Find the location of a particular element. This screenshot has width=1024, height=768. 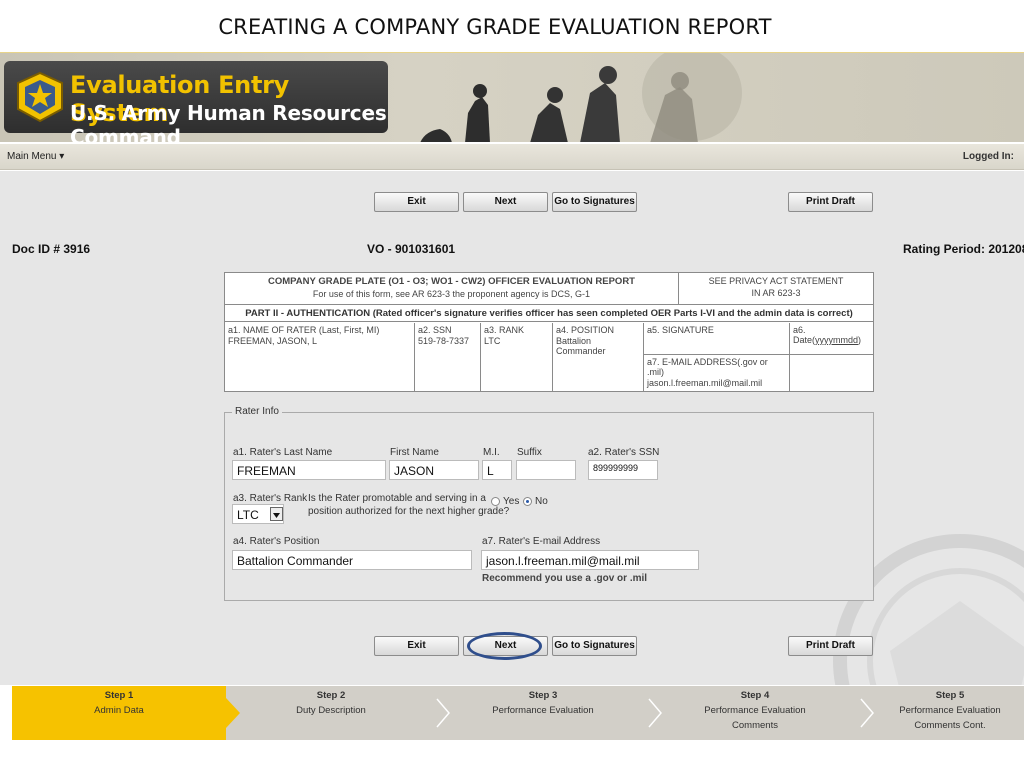

email-label: a7. Rater's E-mail Address is located at coordinates (541, 541).